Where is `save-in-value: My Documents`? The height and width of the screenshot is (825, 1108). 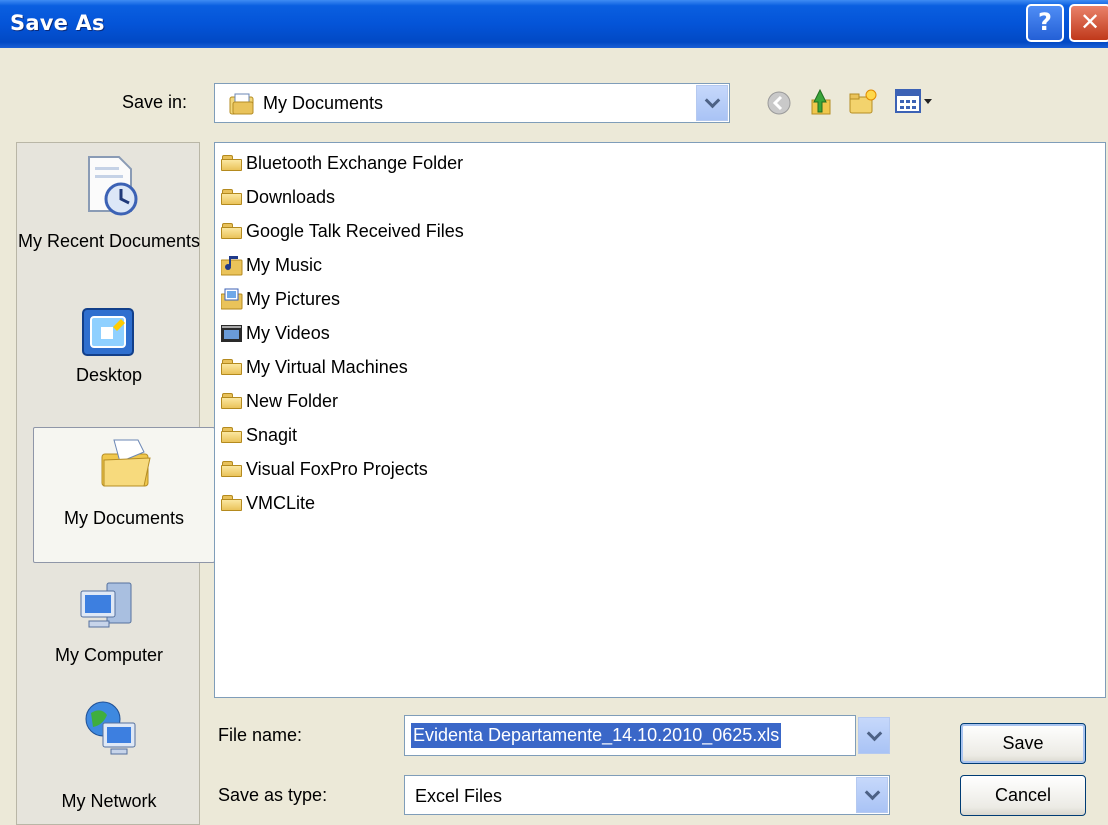 save-in-value: My Documents is located at coordinates (323, 103).